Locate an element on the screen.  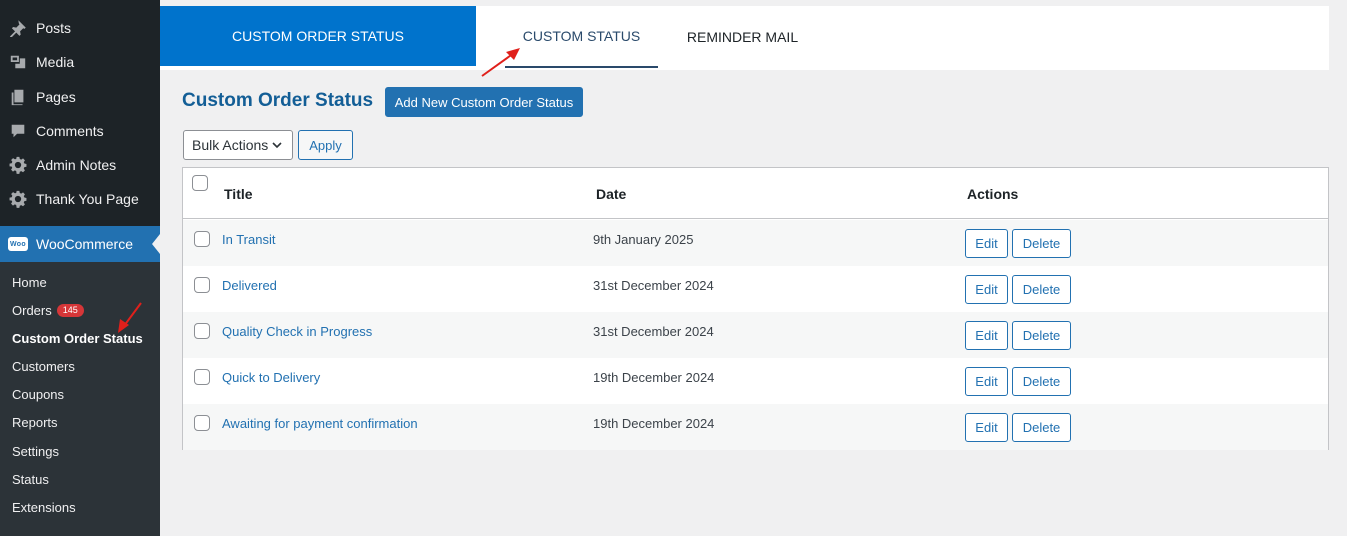
submenu-item-custom-order-status: Custom Order Status is located at coordinates (77, 338).